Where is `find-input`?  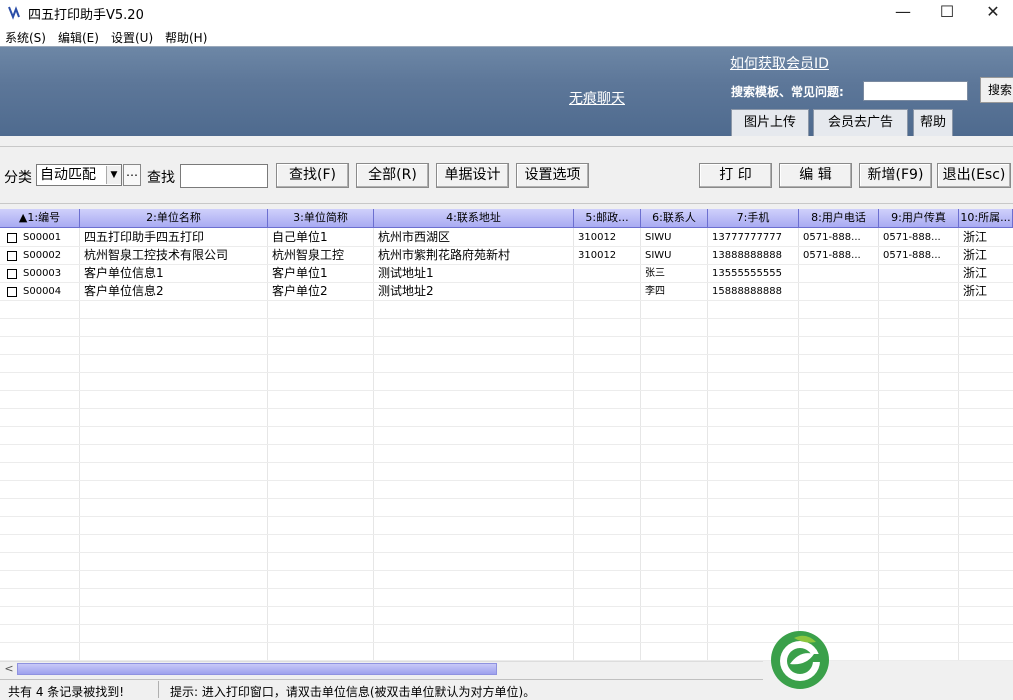 find-input is located at coordinates (224, 176).